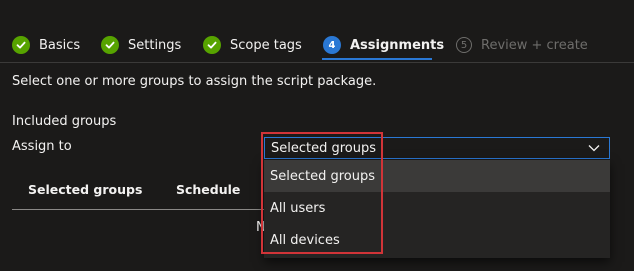 The width and height of the screenshot is (634, 271). I want to click on section-title: Included groups, so click(64, 121).